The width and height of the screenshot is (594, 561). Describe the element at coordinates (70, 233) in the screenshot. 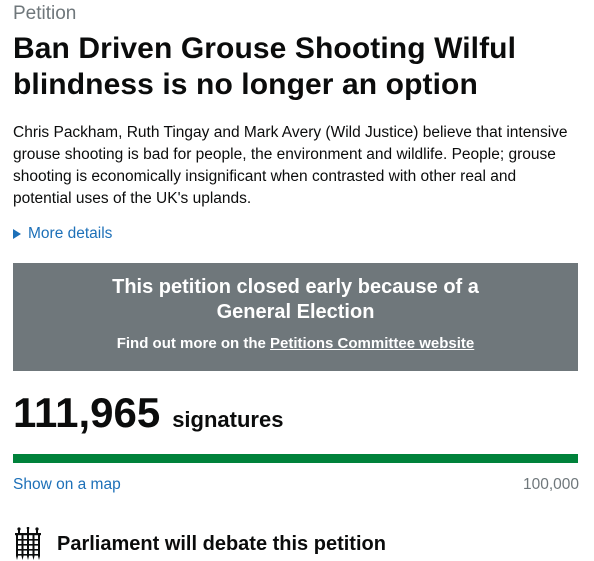

I see `more-details-label: More details` at that location.